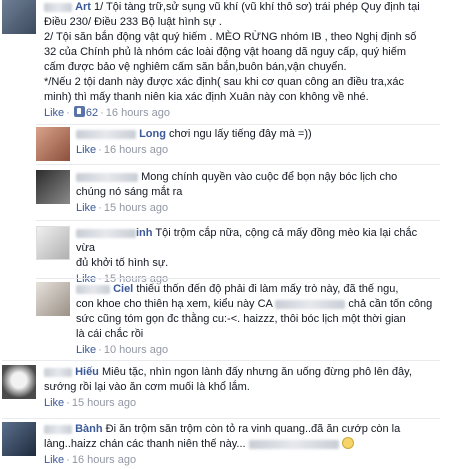 This screenshot has height=469, width=450. What do you see at coordinates (83, 7) in the screenshot?
I see `commenter-name: Art` at bounding box center [83, 7].